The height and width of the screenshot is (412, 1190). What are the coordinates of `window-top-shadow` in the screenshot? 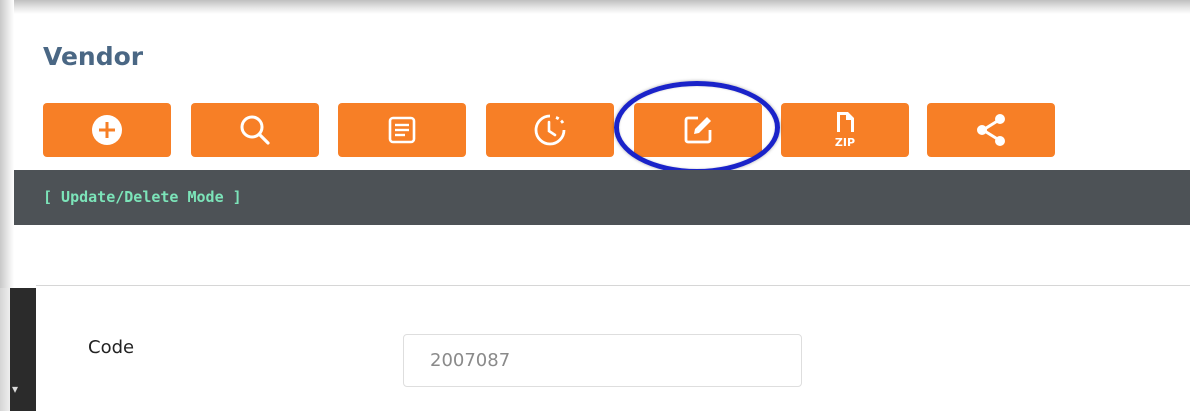 It's located at (595, 7).